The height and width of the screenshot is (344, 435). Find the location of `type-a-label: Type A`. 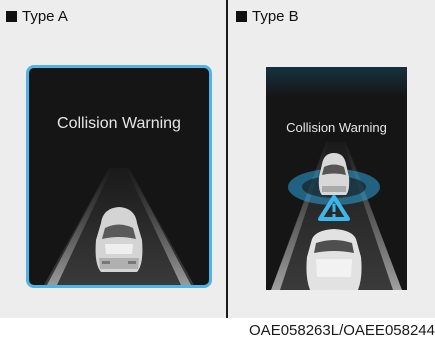

type-a-label: Type A is located at coordinates (37, 16).